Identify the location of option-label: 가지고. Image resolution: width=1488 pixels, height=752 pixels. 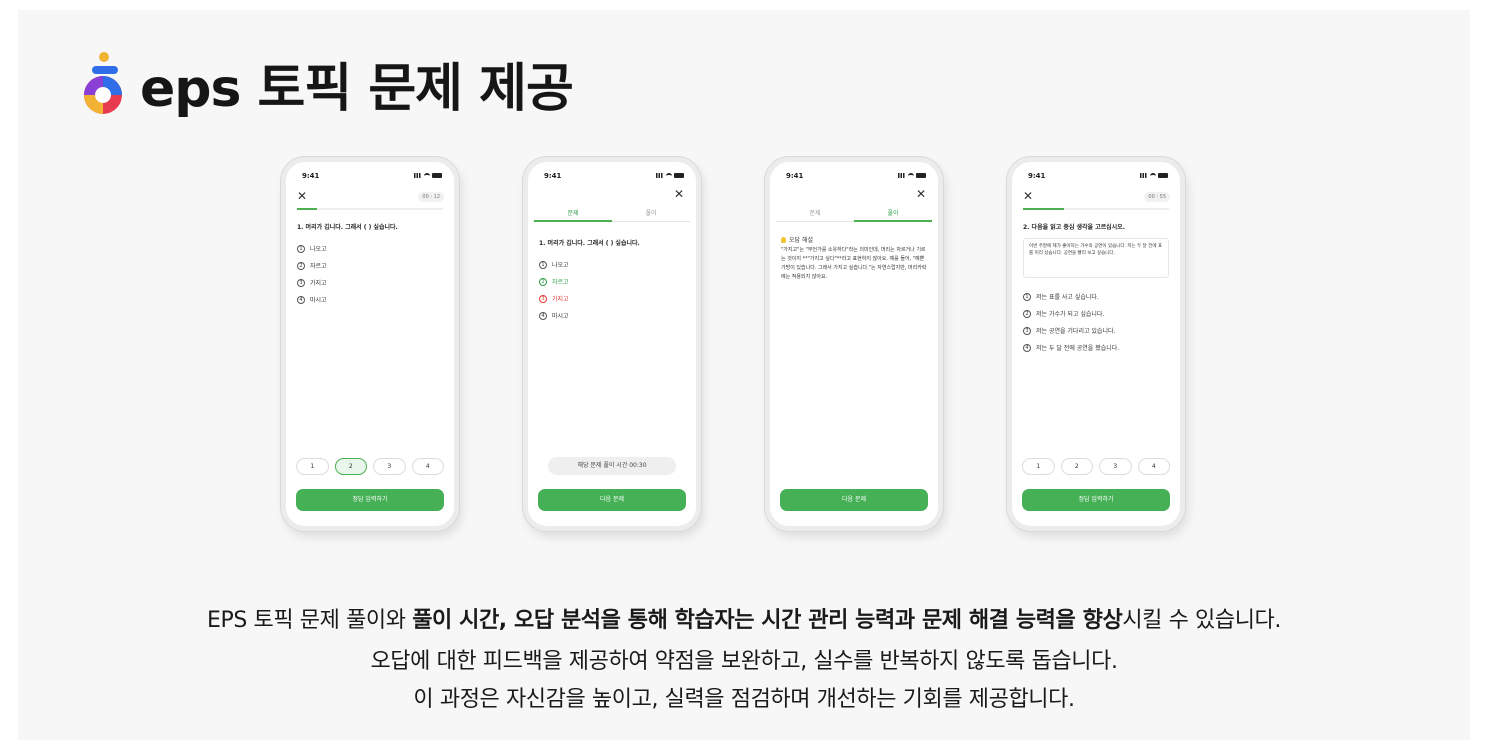
(560, 299).